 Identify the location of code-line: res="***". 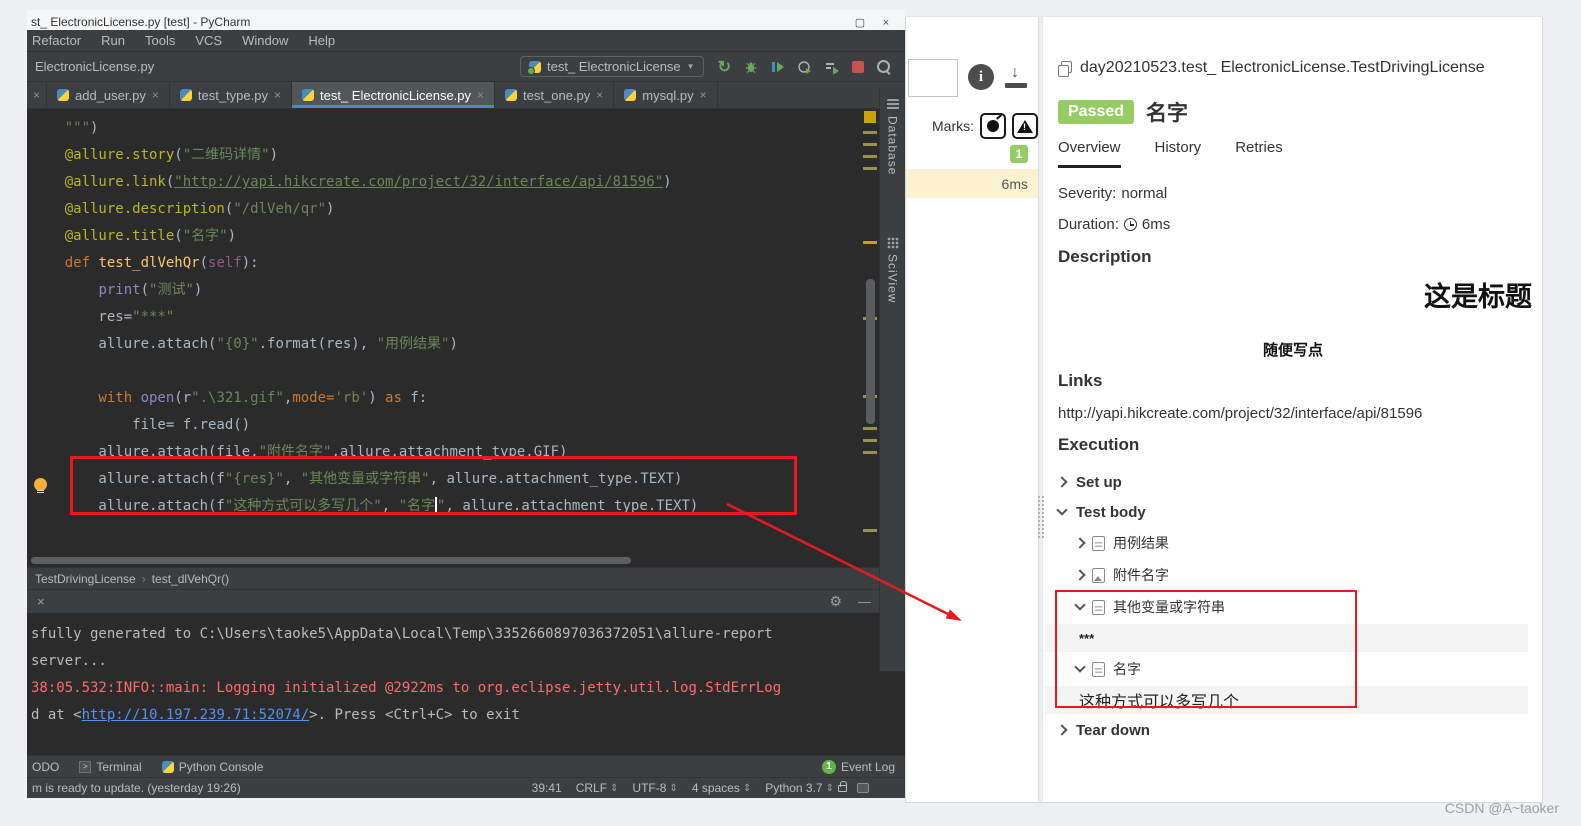
(103, 317).